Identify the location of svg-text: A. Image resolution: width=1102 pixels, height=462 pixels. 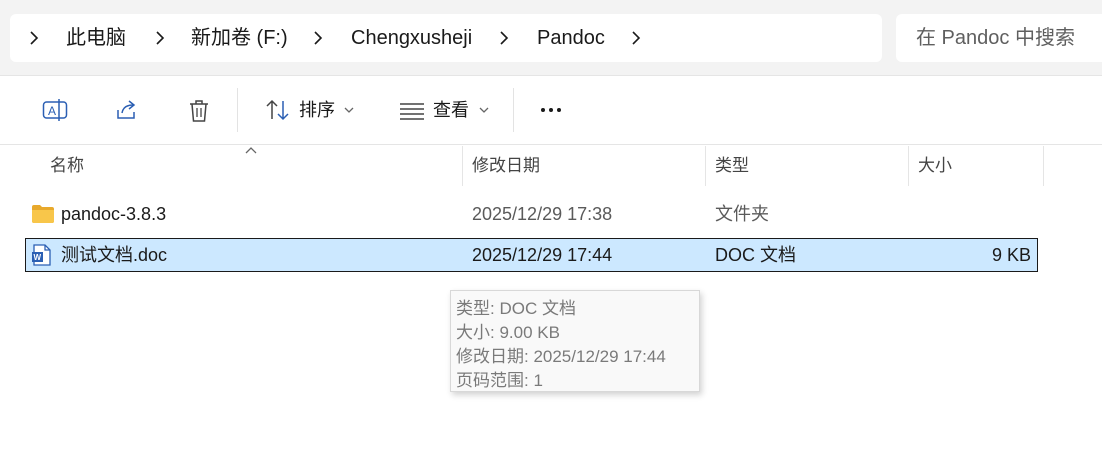
(52, 111).